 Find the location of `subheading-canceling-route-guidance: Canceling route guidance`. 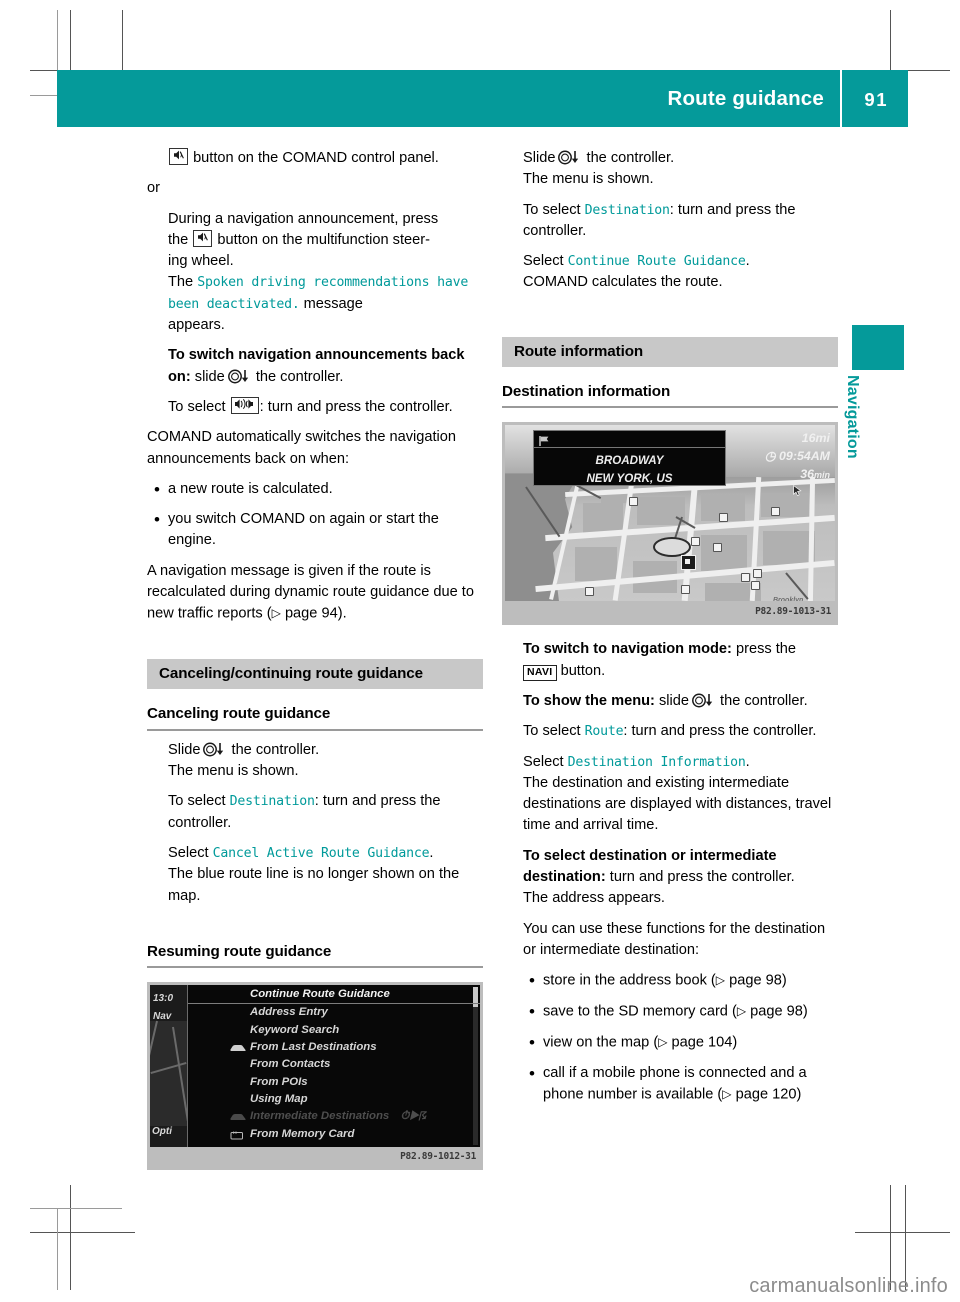

subheading-canceling-route-guidance: Canceling route guidance is located at coordinates (315, 717).